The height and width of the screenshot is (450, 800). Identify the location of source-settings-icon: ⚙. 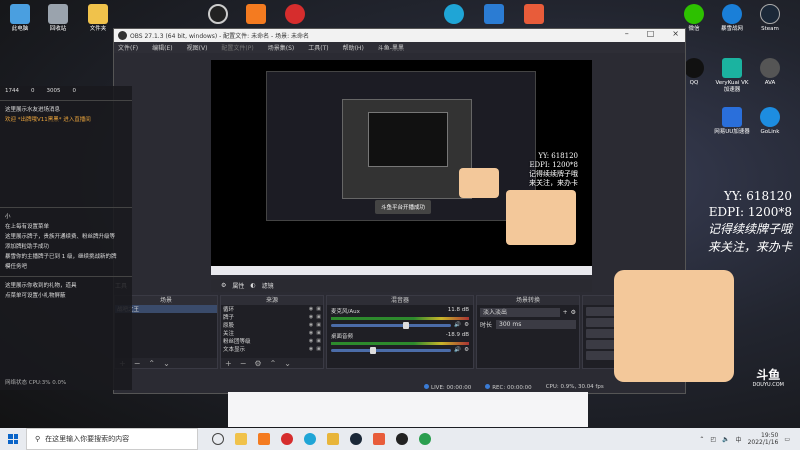
(257, 363).